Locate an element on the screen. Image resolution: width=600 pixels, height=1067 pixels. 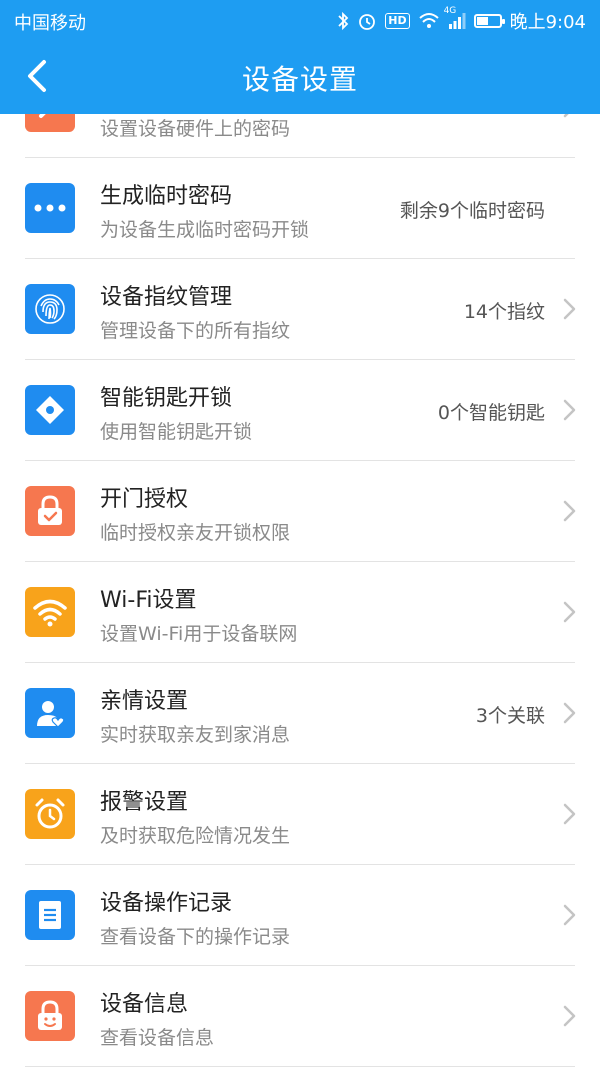
wifi-icon is located at coordinates (50, 612).